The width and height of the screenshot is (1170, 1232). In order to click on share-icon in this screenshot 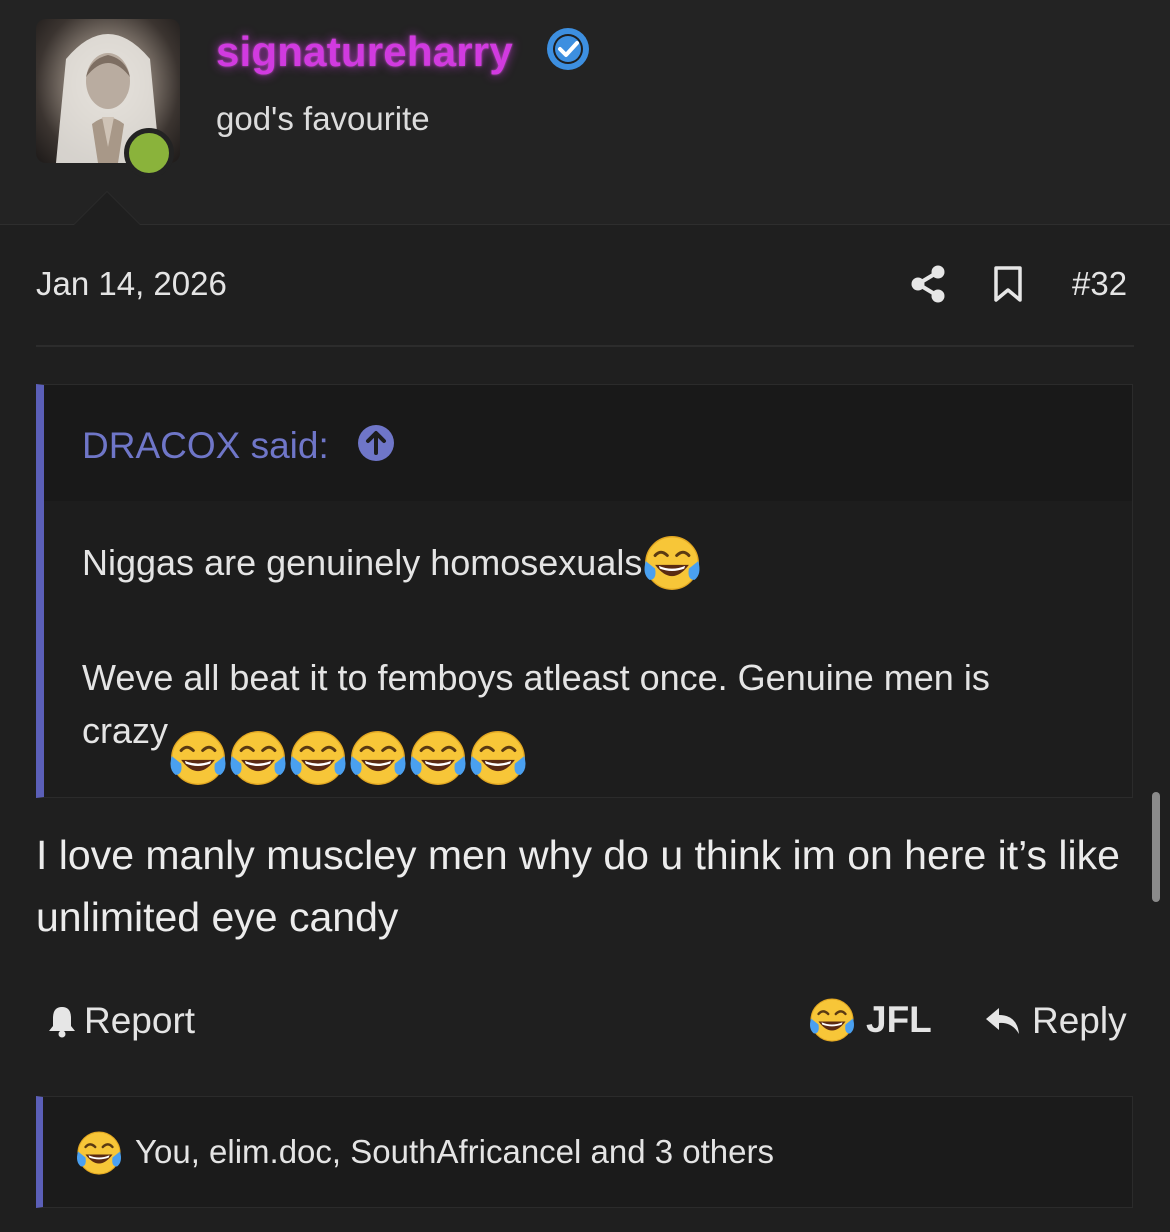, I will do `click(928, 284)`.